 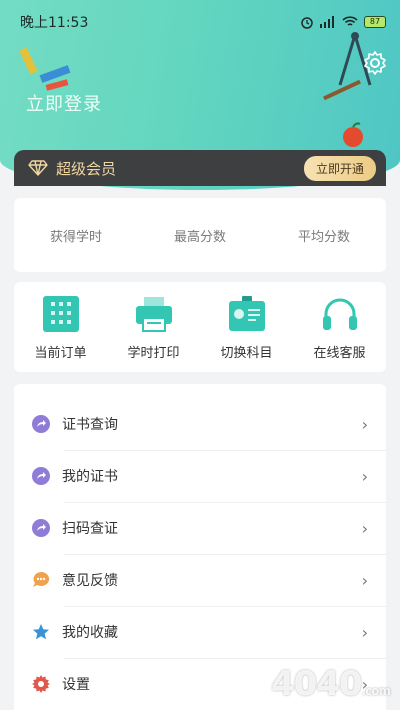 What do you see at coordinates (246, 353) in the screenshot?
I see `quick-action-label: 切换科目` at bounding box center [246, 353].